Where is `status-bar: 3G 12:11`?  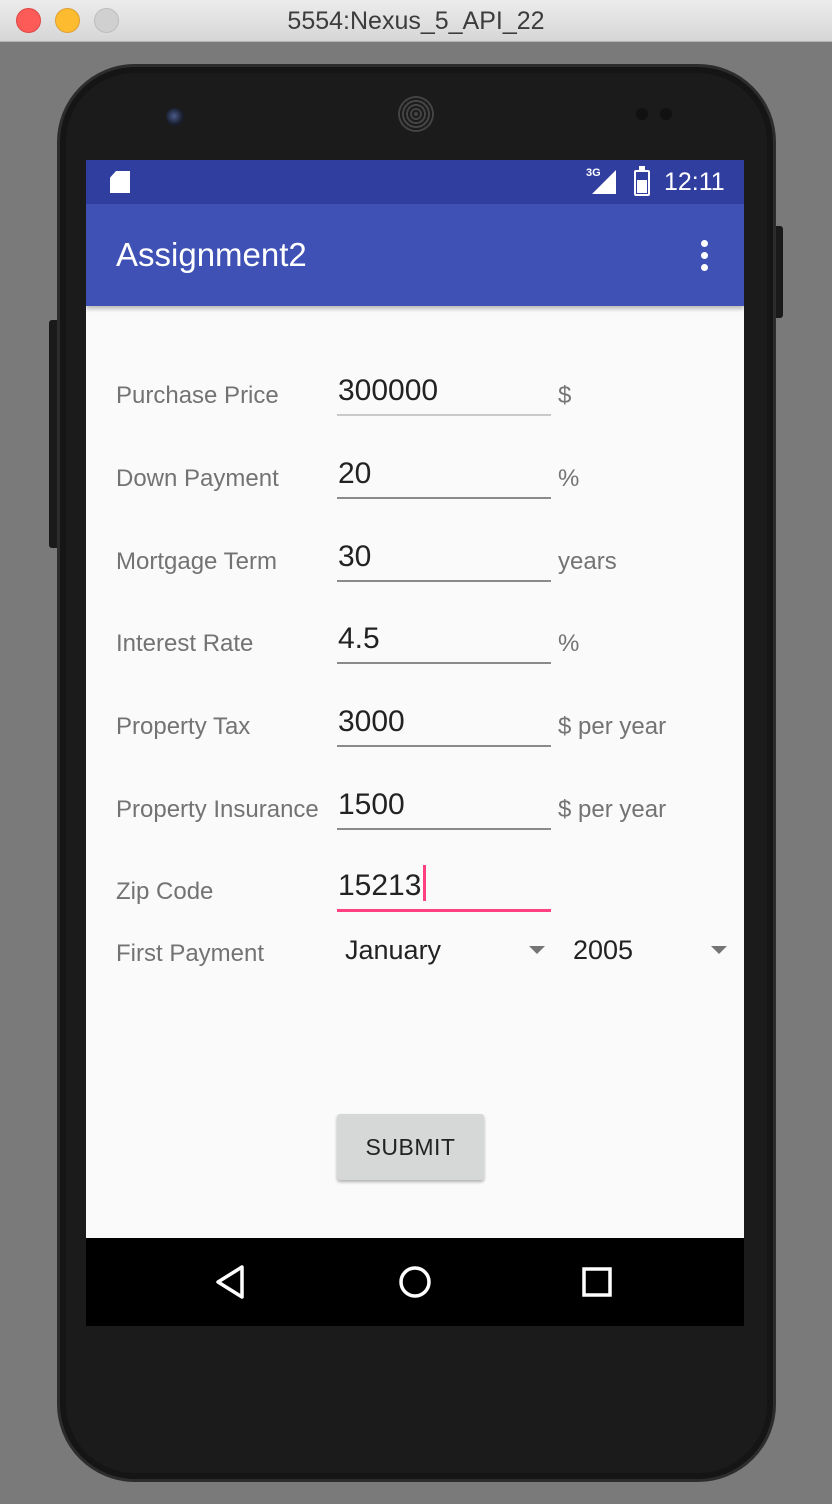
status-bar: 3G 12:11 is located at coordinates (415, 182).